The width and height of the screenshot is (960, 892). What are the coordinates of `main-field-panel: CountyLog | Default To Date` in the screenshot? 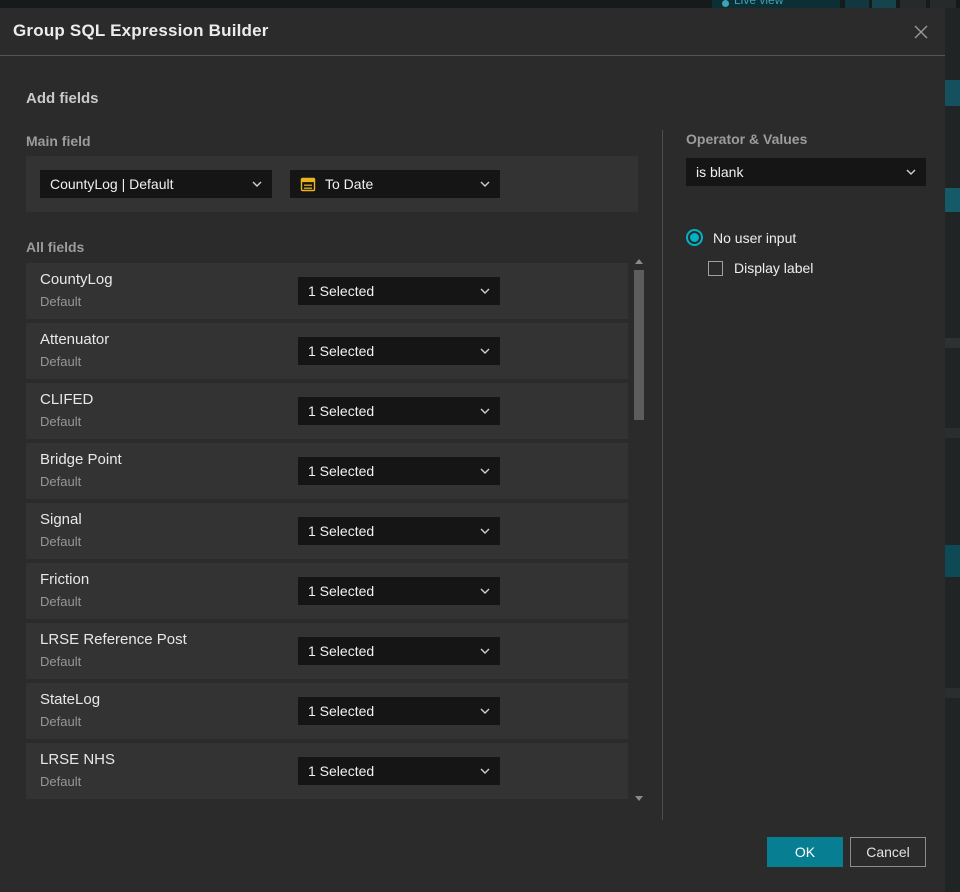 It's located at (332, 184).